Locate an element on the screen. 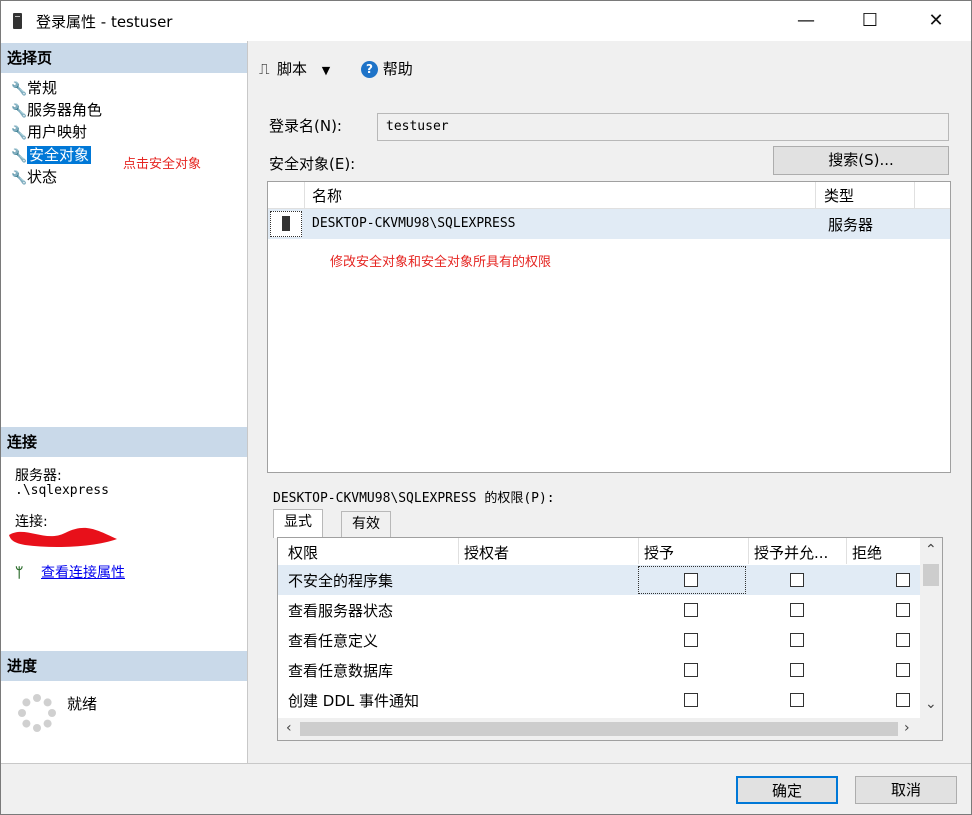 The width and height of the screenshot is (972, 815). page-securables: 🔧 安全对象 is located at coordinates (51, 155).